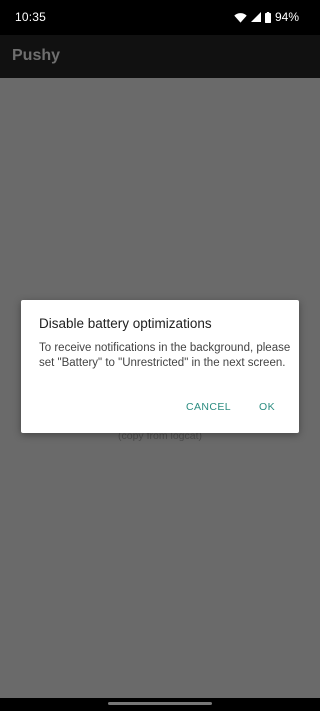  I want to click on navigation-bar, so click(160, 704).